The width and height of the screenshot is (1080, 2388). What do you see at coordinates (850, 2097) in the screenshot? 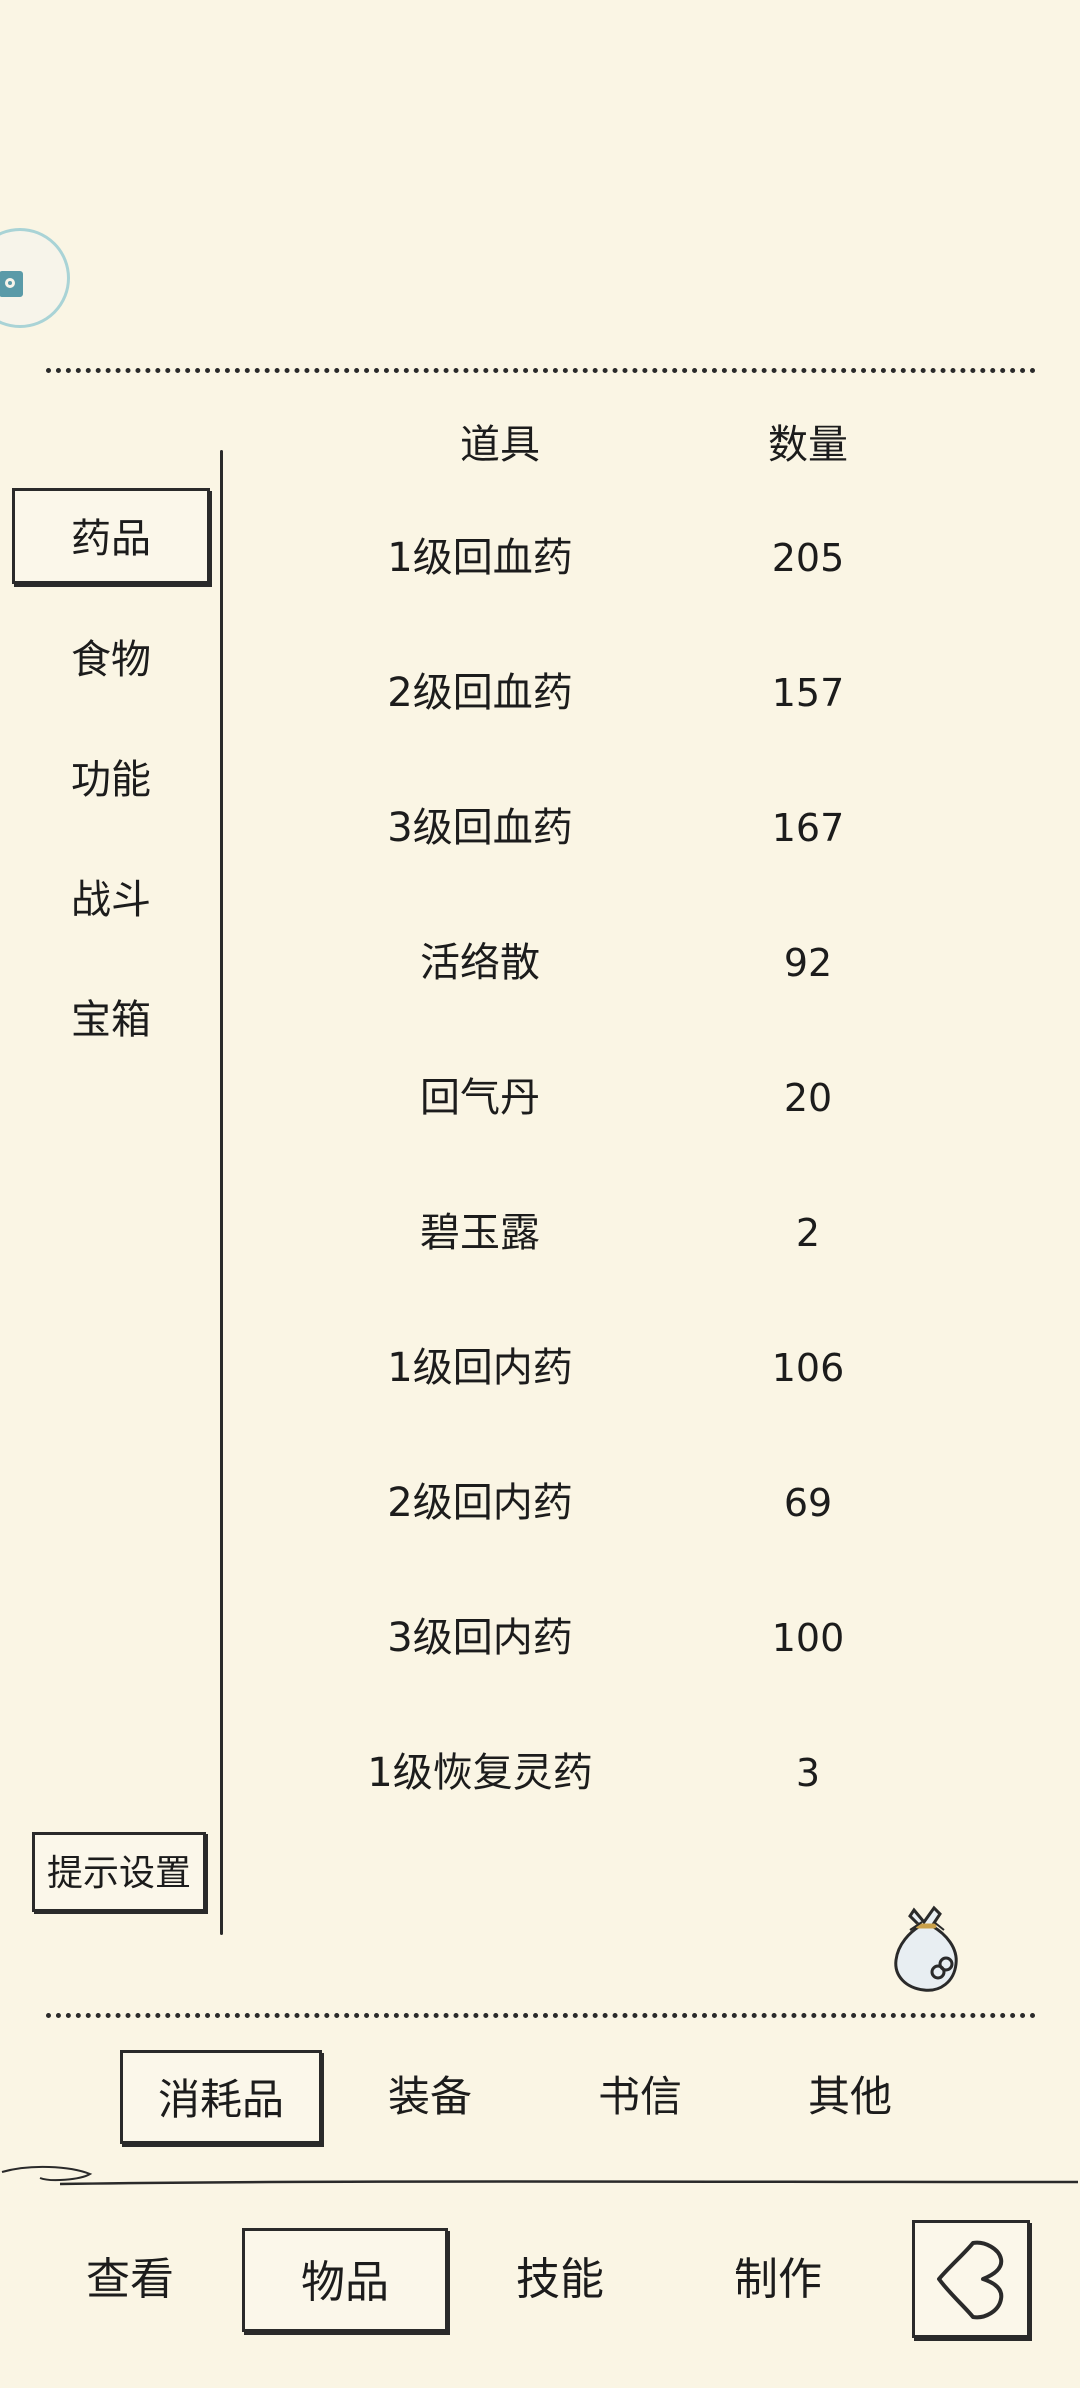
I see `tab-others: 其他` at bounding box center [850, 2097].